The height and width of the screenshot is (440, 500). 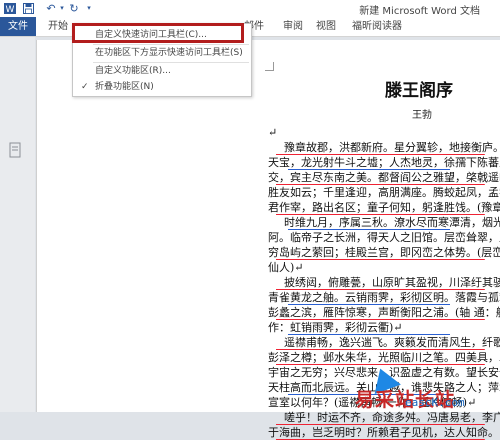 I want to click on window-title: 新建 Microsoft Word 文档, so click(x=419, y=11).